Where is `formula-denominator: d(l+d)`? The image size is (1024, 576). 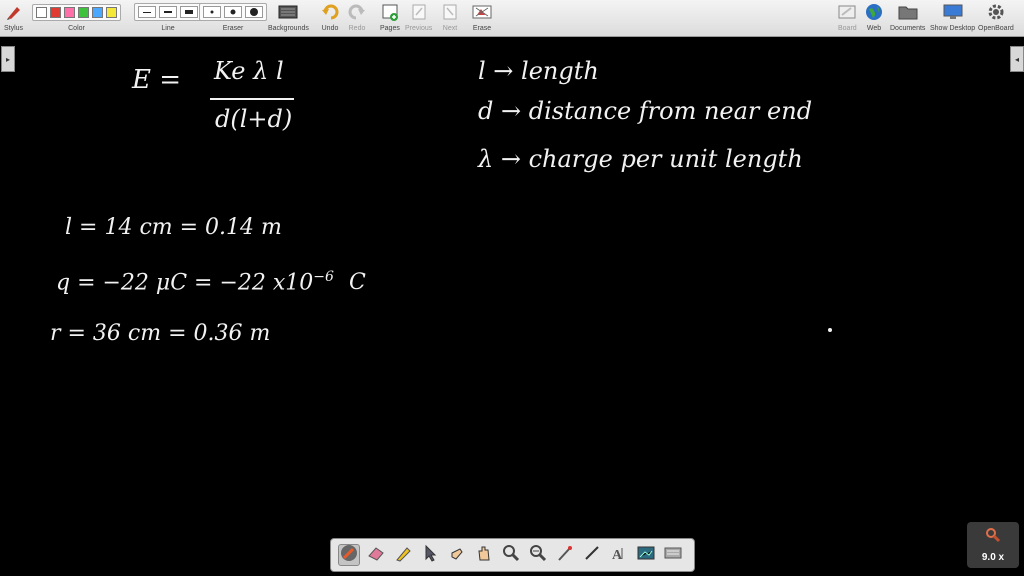 formula-denominator: d(l+d) is located at coordinates (254, 119).